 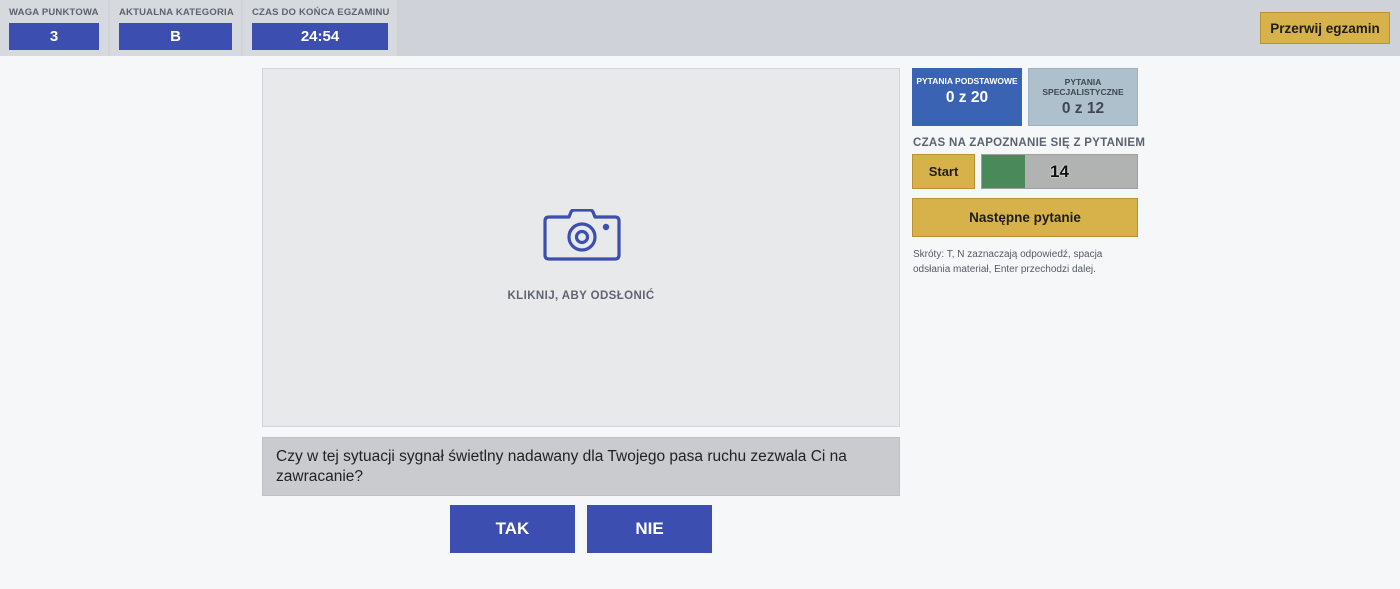 What do you see at coordinates (1083, 108) in the screenshot?
I see `specialist-questions-value: 0 z 12` at bounding box center [1083, 108].